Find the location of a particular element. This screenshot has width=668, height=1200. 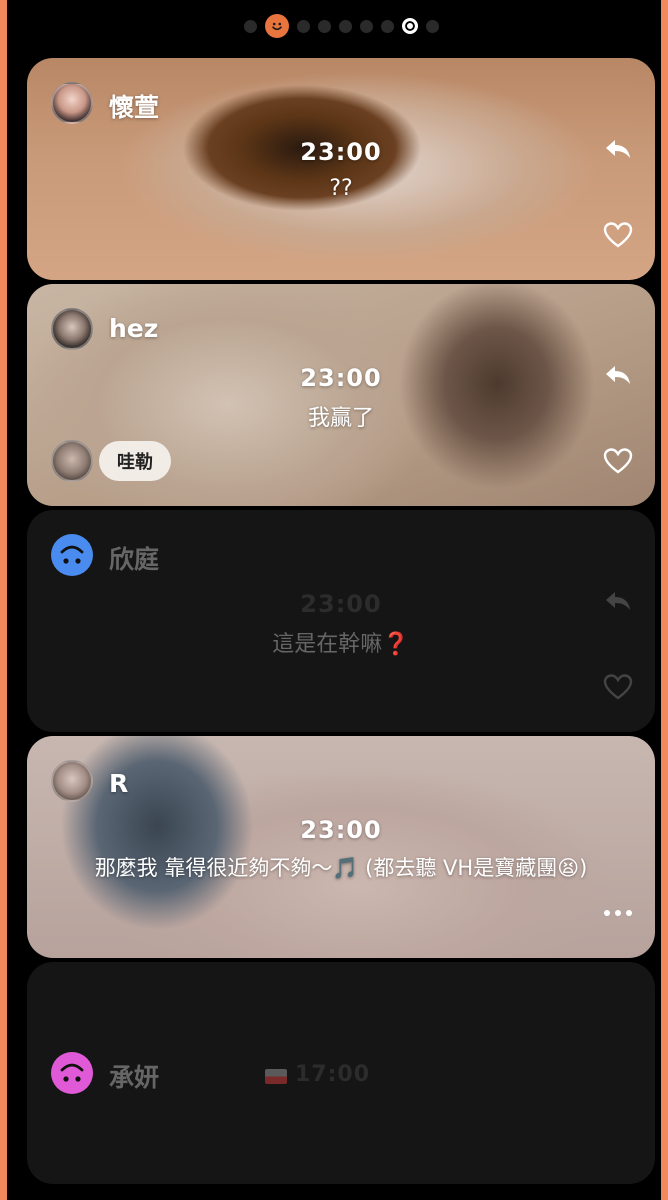

post-time-group: 17:00 is located at coordinates (317, 1074).